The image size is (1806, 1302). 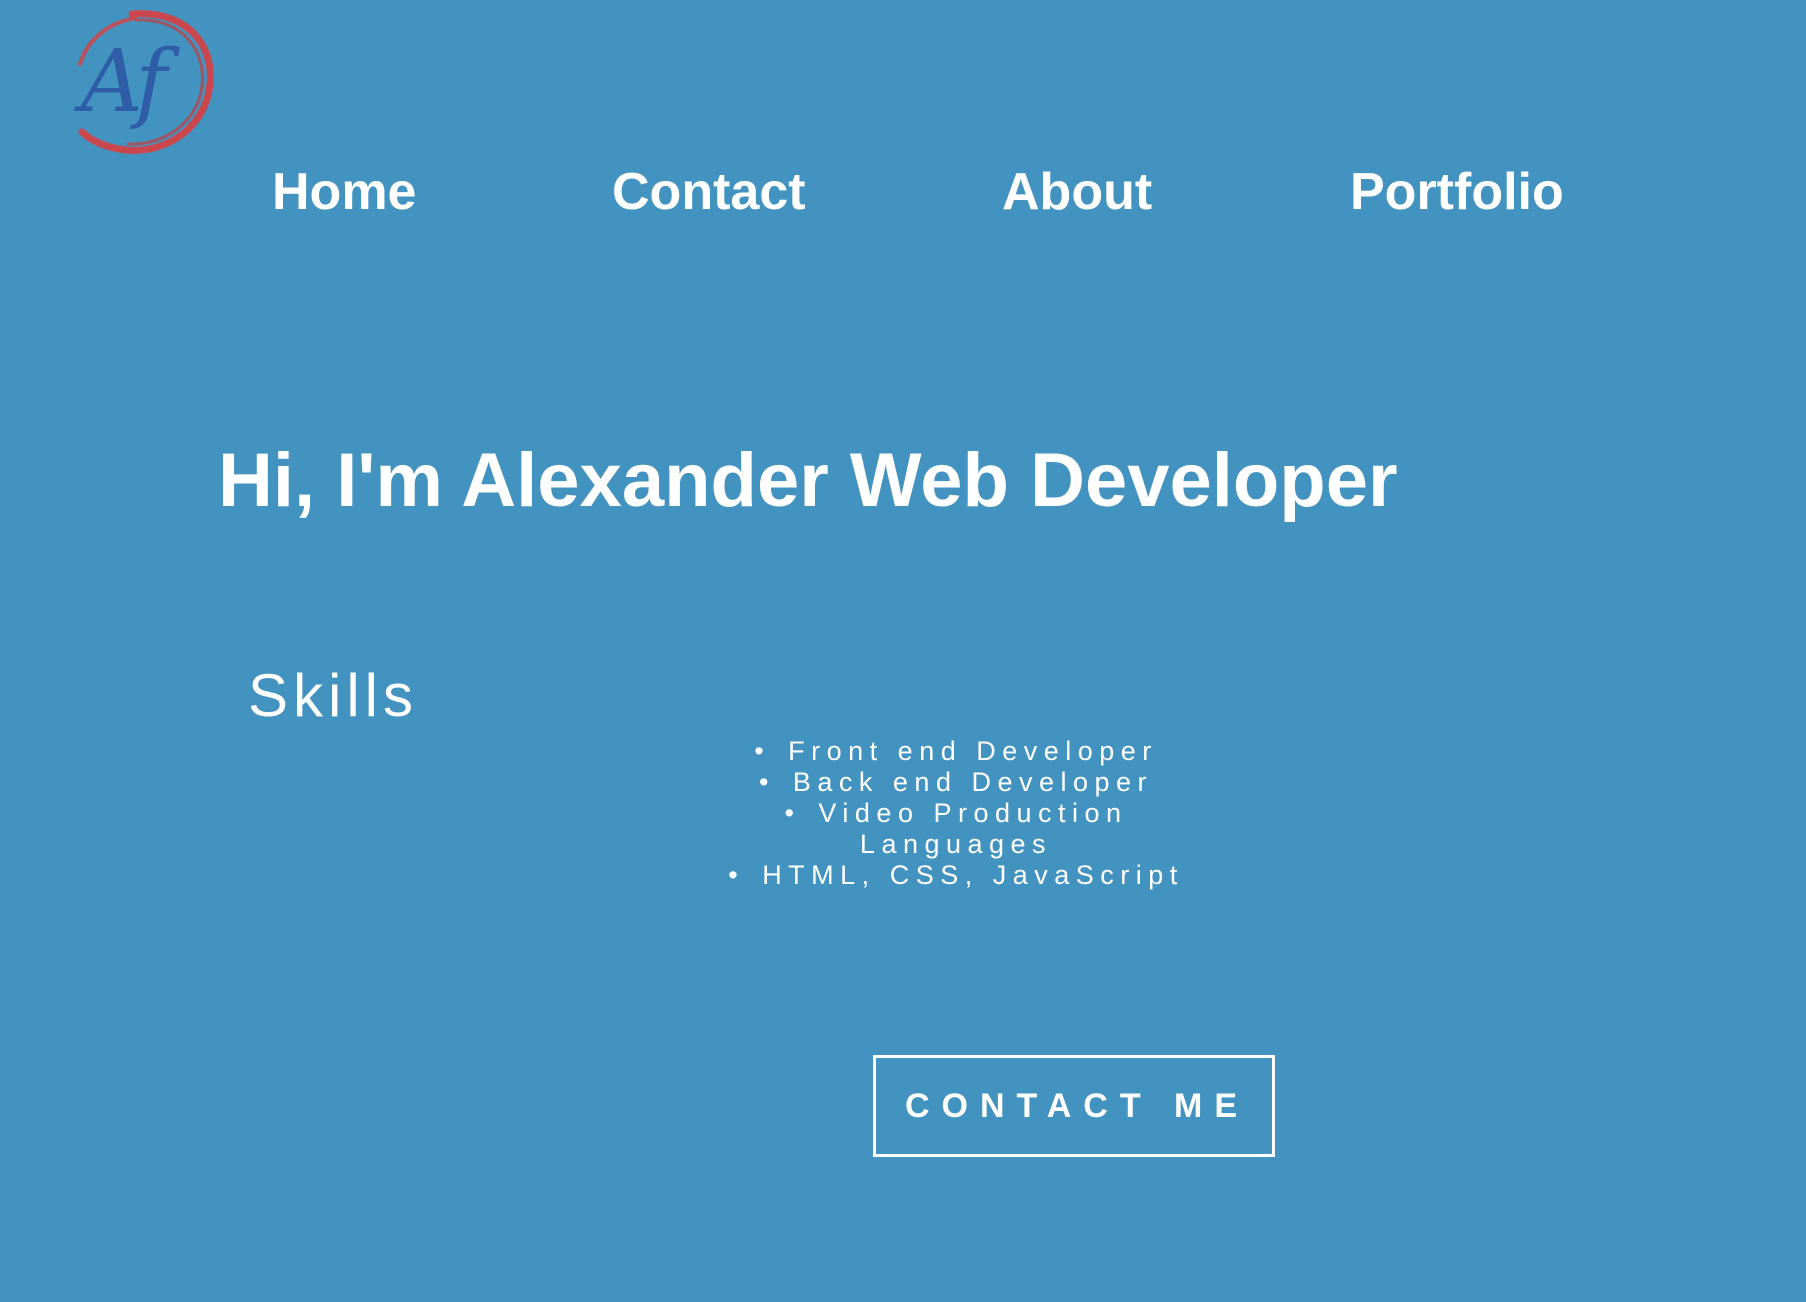 What do you see at coordinates (903, 192) in the screenshot?
I see `main-nav: Home Contact About Portfolio` at bounding box center [903, 192].